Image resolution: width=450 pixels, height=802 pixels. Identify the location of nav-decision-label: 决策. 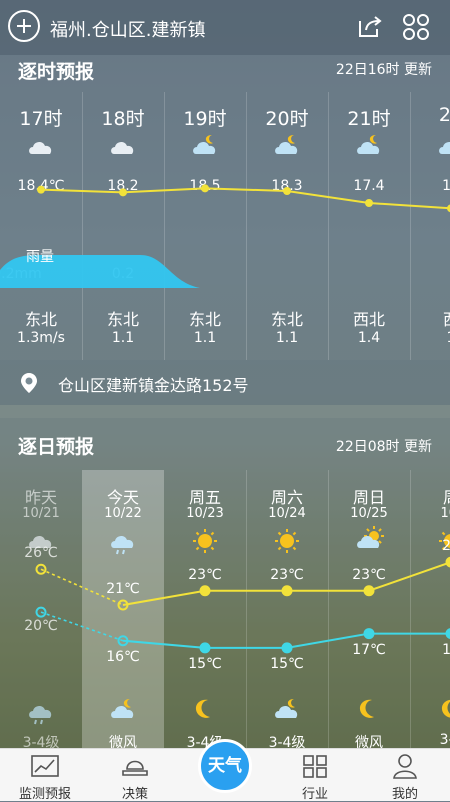
(135, 792).